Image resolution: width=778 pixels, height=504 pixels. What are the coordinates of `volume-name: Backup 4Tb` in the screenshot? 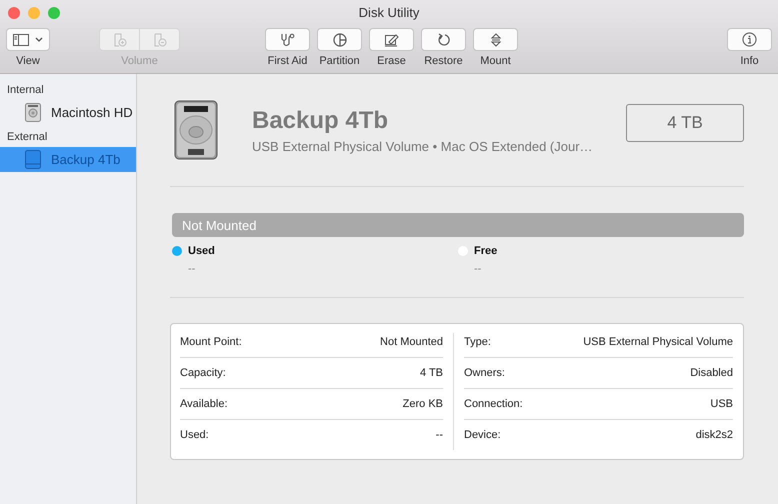 It's located at (321, 120).